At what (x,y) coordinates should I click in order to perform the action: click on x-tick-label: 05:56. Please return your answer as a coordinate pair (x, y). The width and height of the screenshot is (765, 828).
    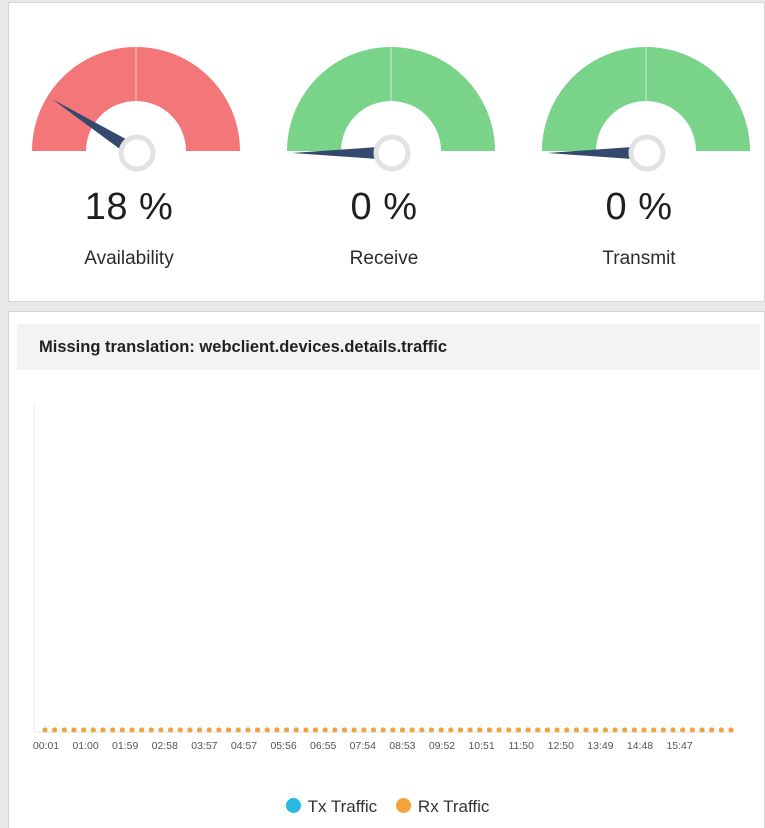
    Looking at the image, I should click on (283, 746).